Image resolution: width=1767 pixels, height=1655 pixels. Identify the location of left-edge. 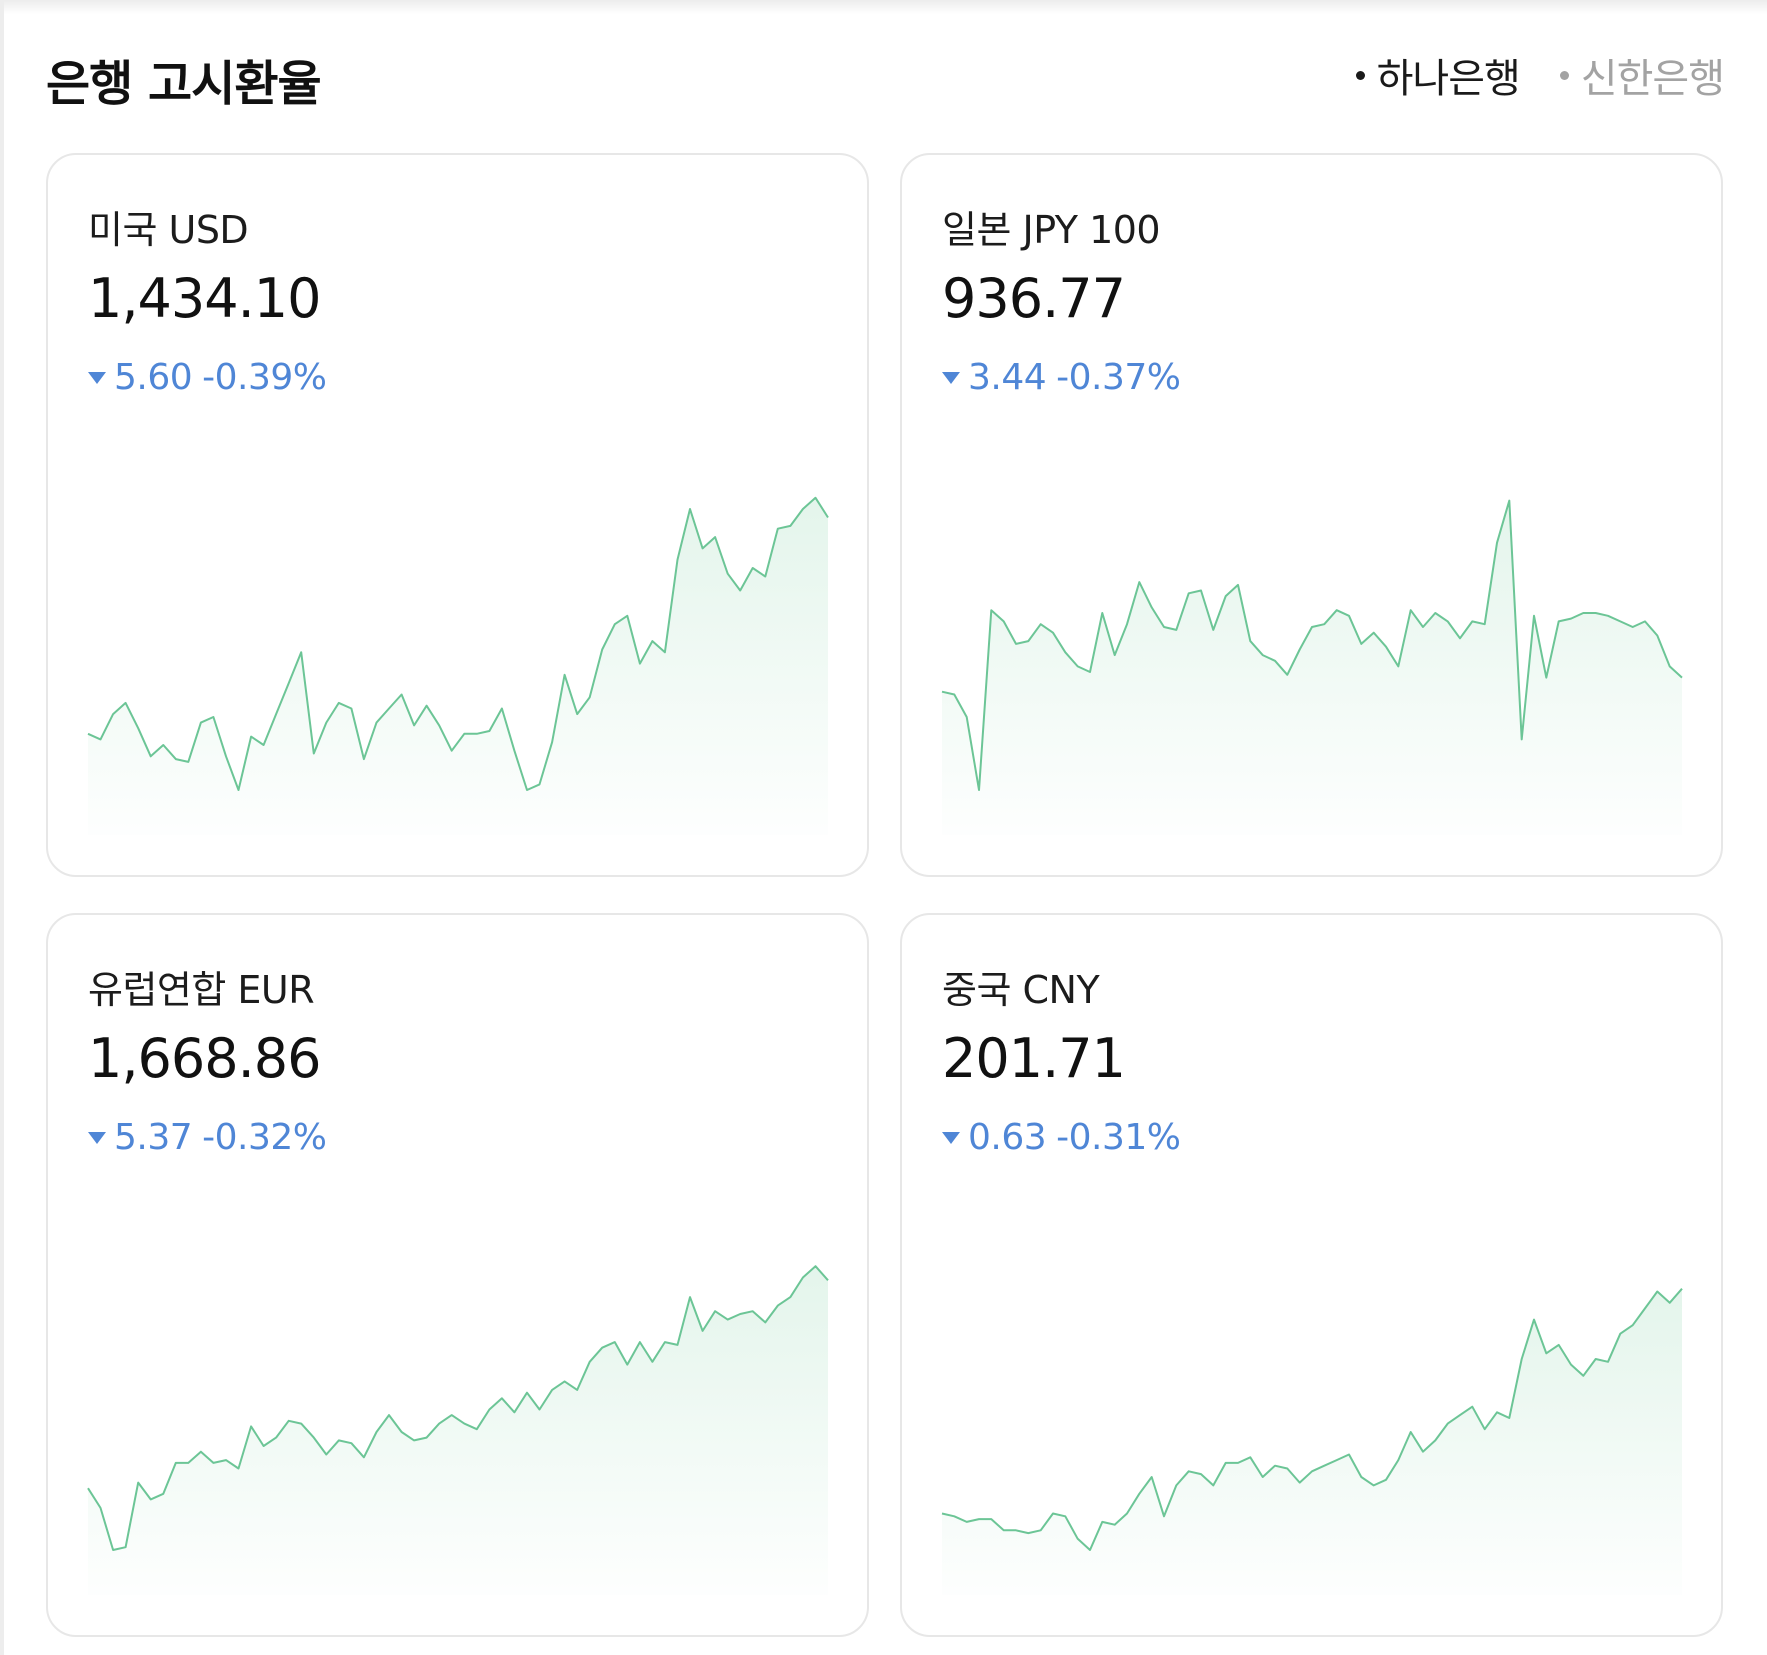
(2, 827).